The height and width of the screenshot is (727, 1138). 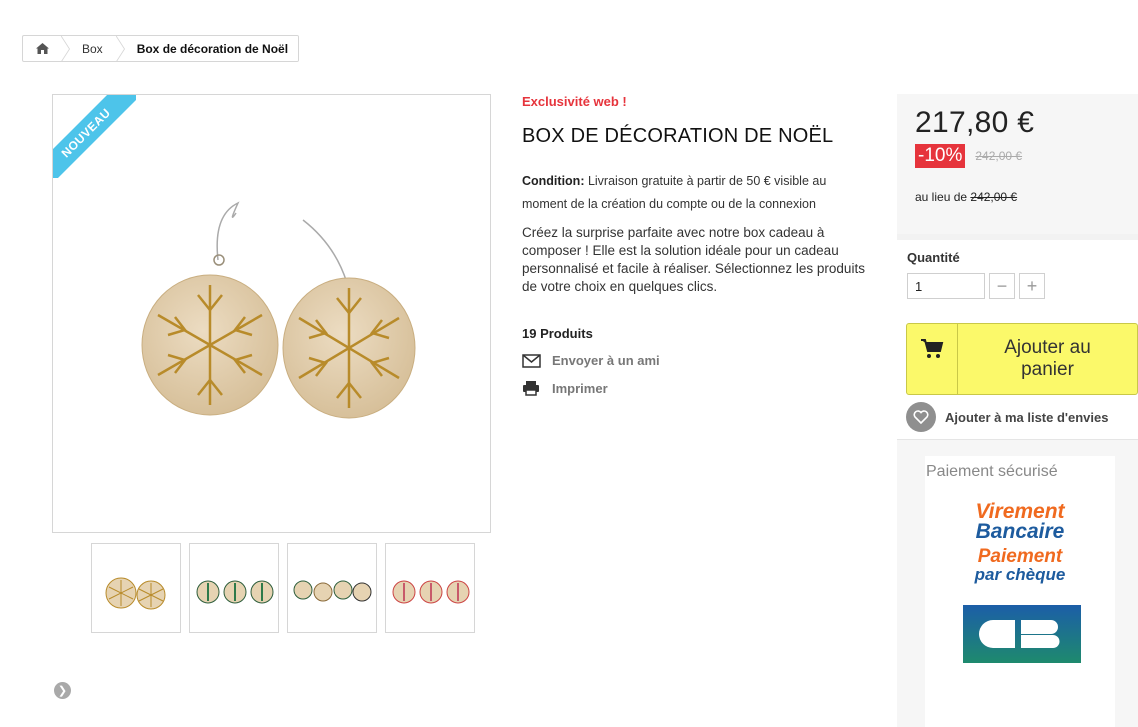 What do you see at coordinates (994, 197) in the screenshot?
I see `instead-value: 242,00 €` at bounding box center [994, 197].